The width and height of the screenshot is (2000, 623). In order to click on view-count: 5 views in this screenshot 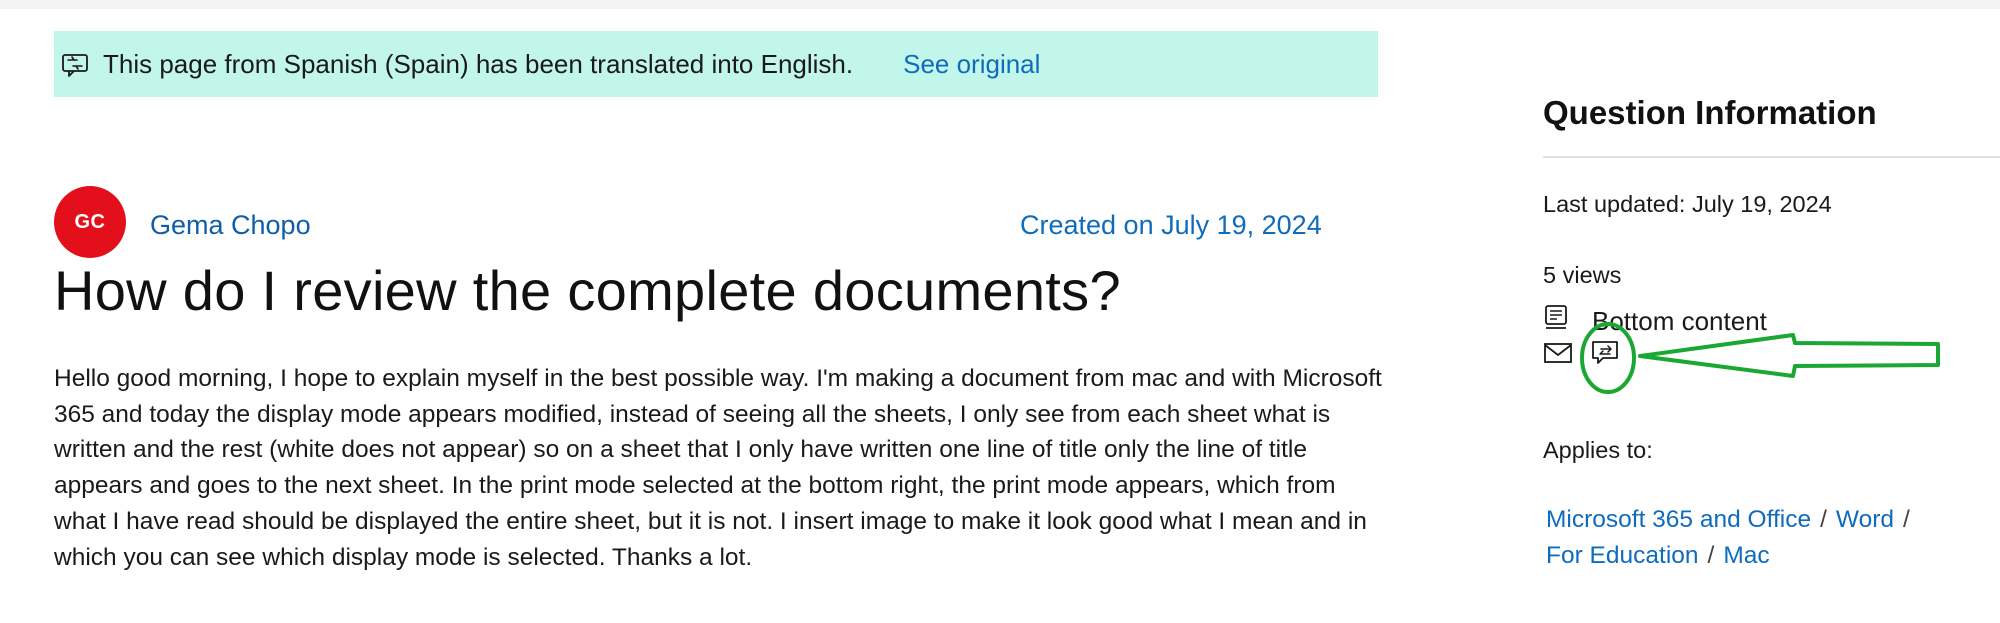, I will do `click(1582, 275)`.